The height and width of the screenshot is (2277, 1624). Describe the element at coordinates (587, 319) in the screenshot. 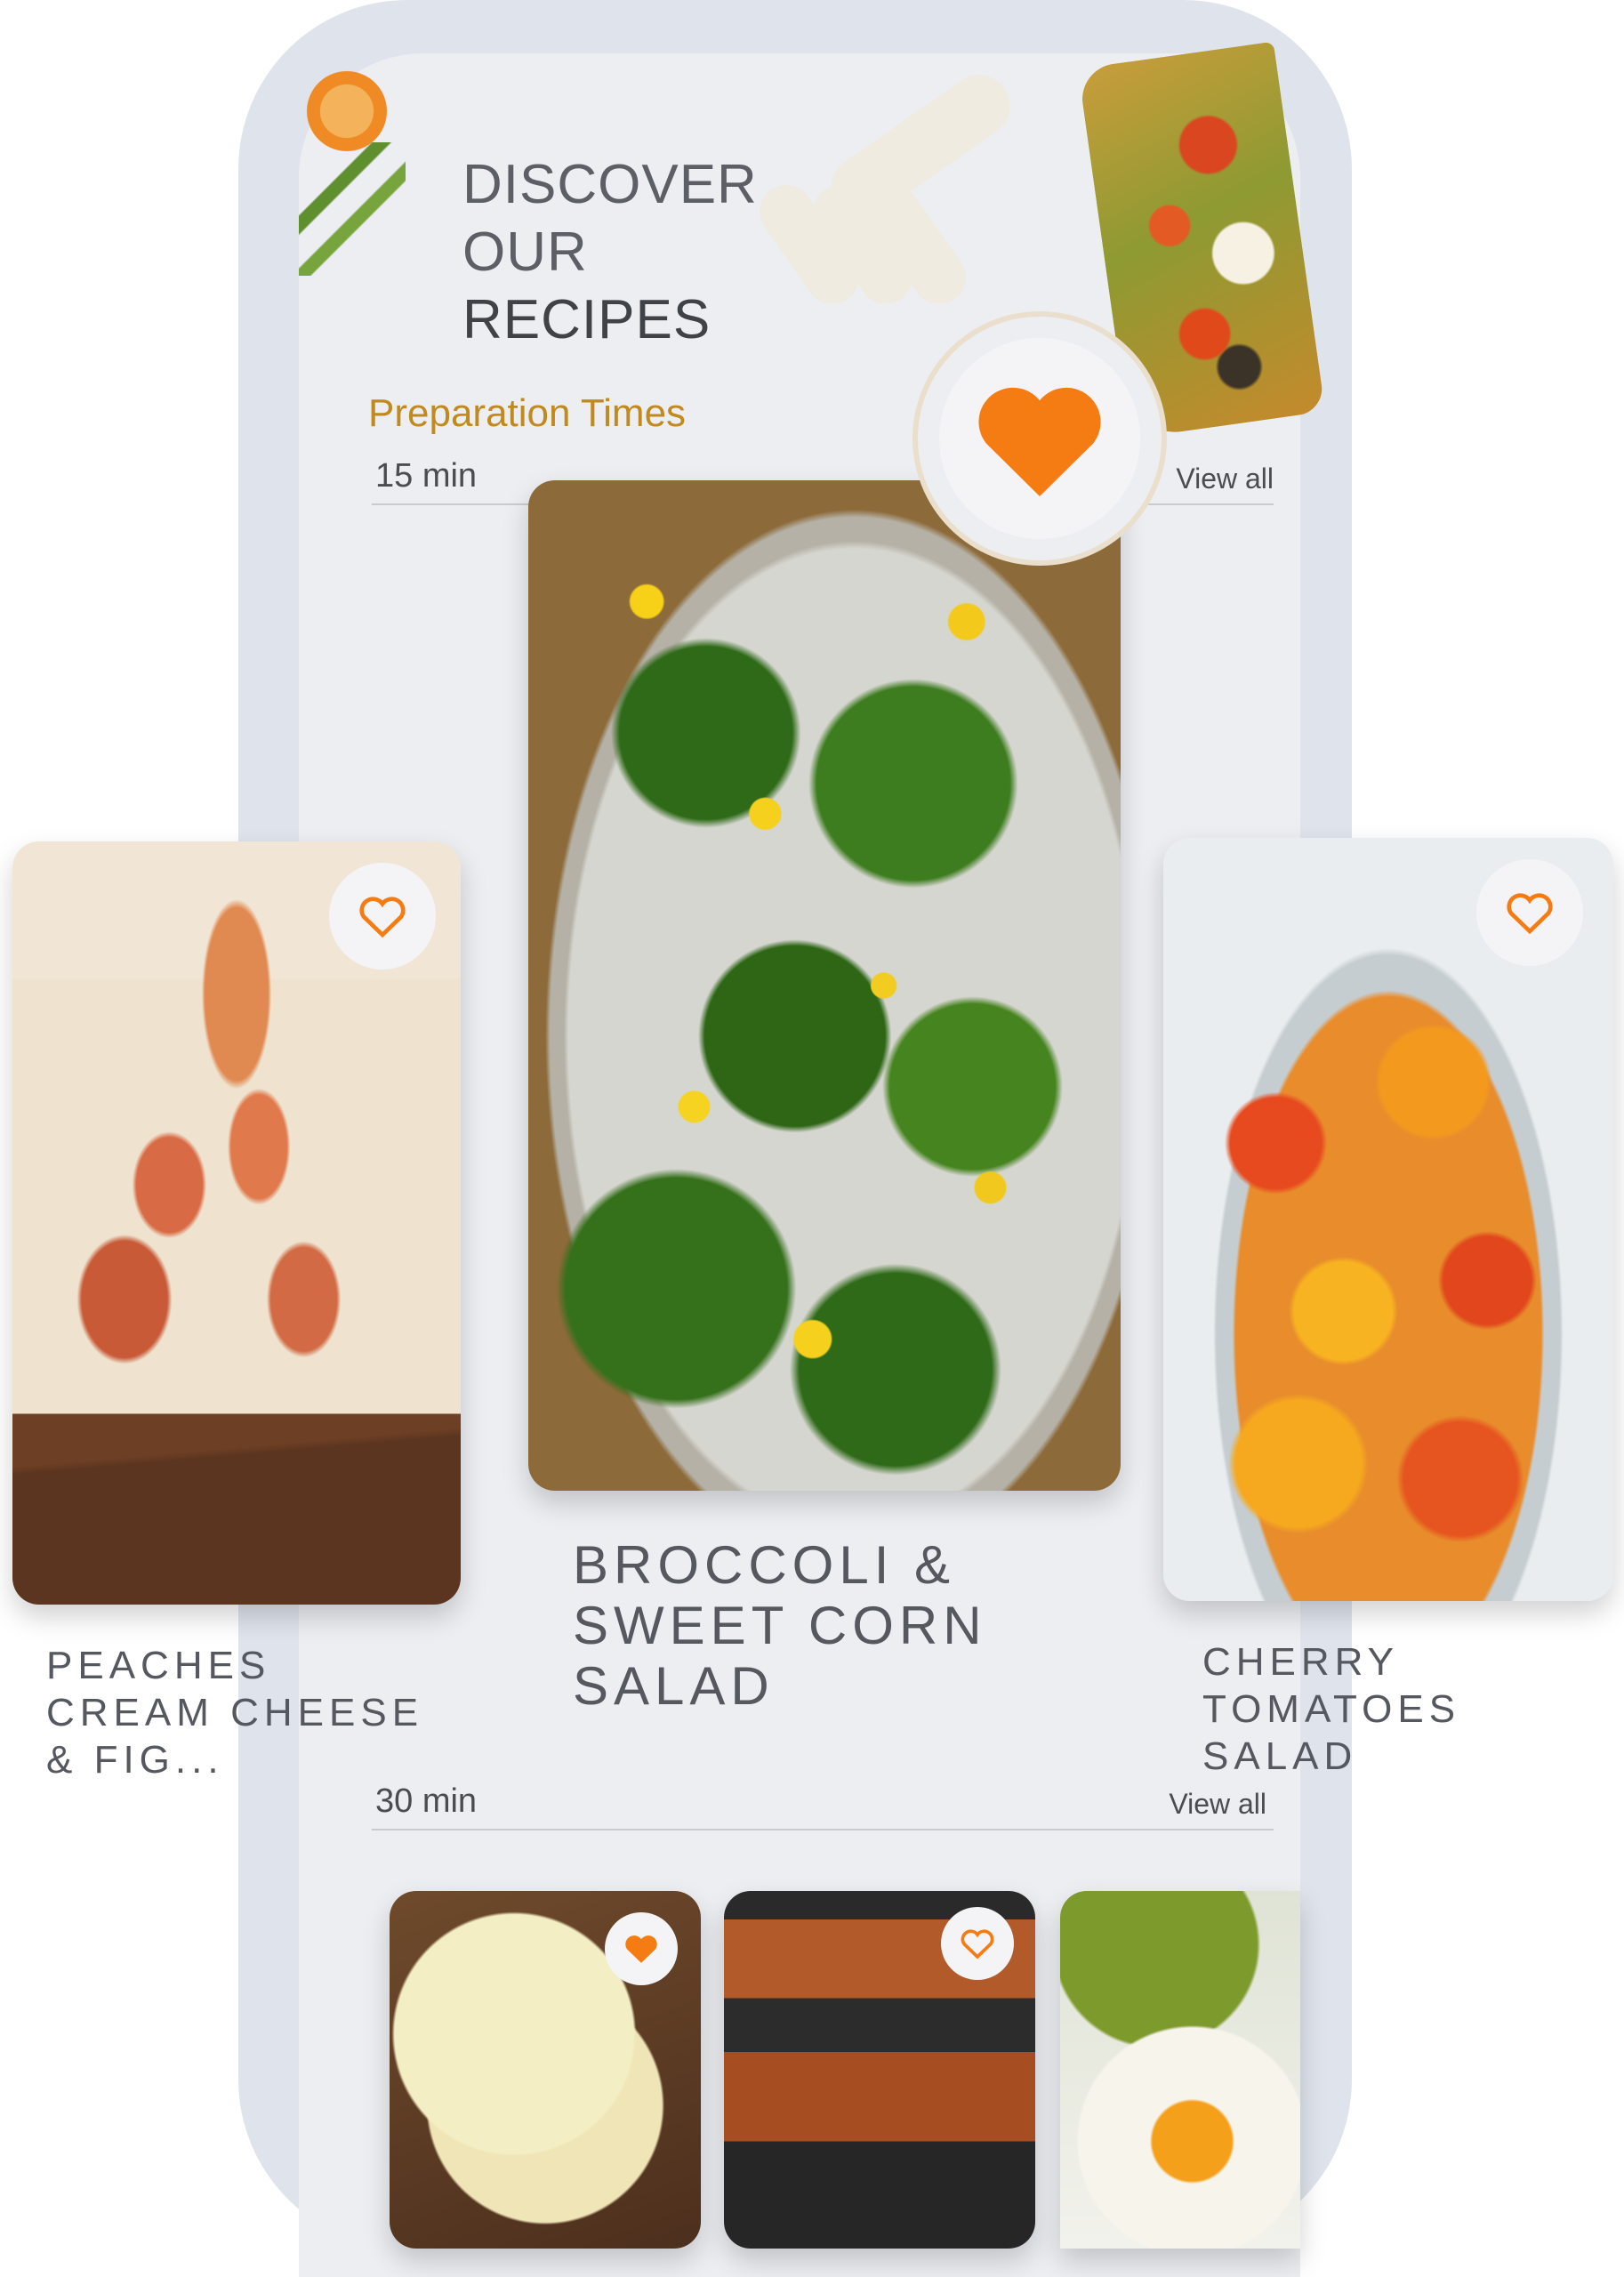

I see `title-line-3: RECIPES` at that location.